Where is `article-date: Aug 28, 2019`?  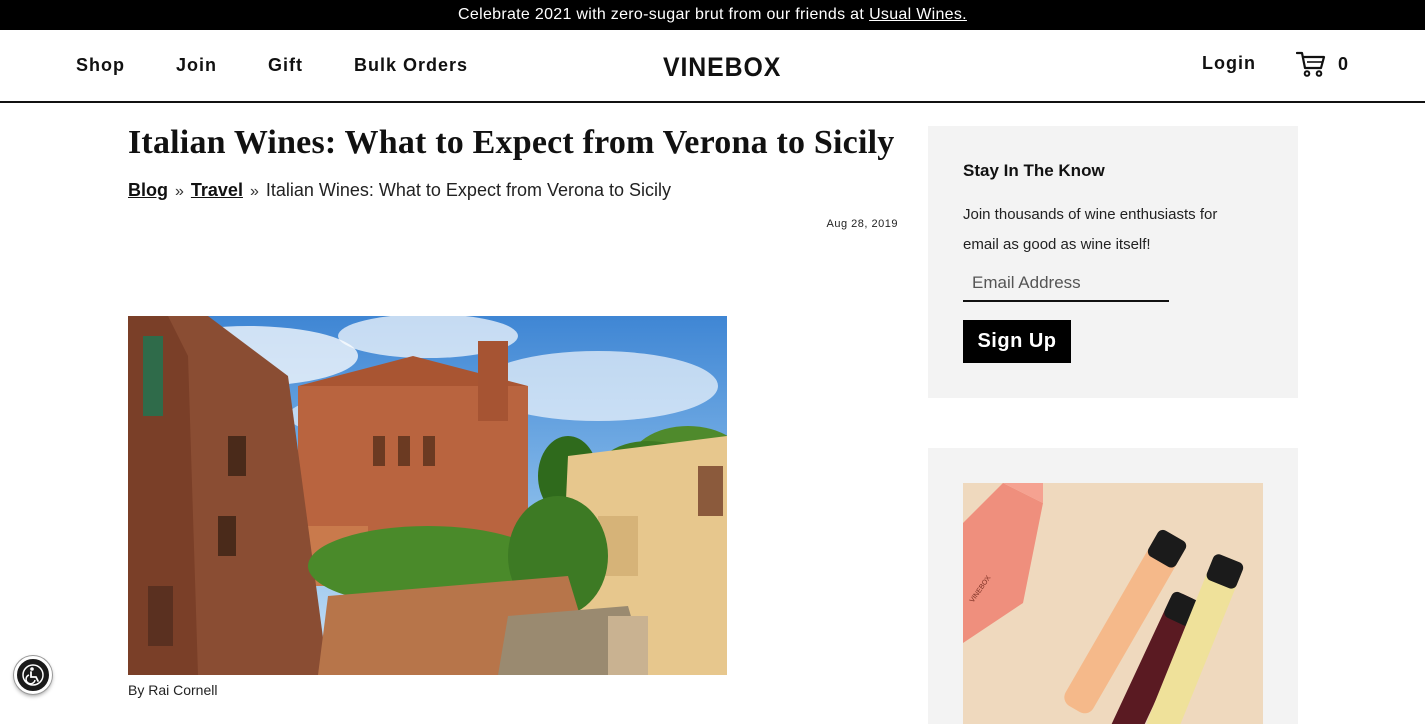
article-date: Aug 28, 2019 is located at coordinates (862, 224).